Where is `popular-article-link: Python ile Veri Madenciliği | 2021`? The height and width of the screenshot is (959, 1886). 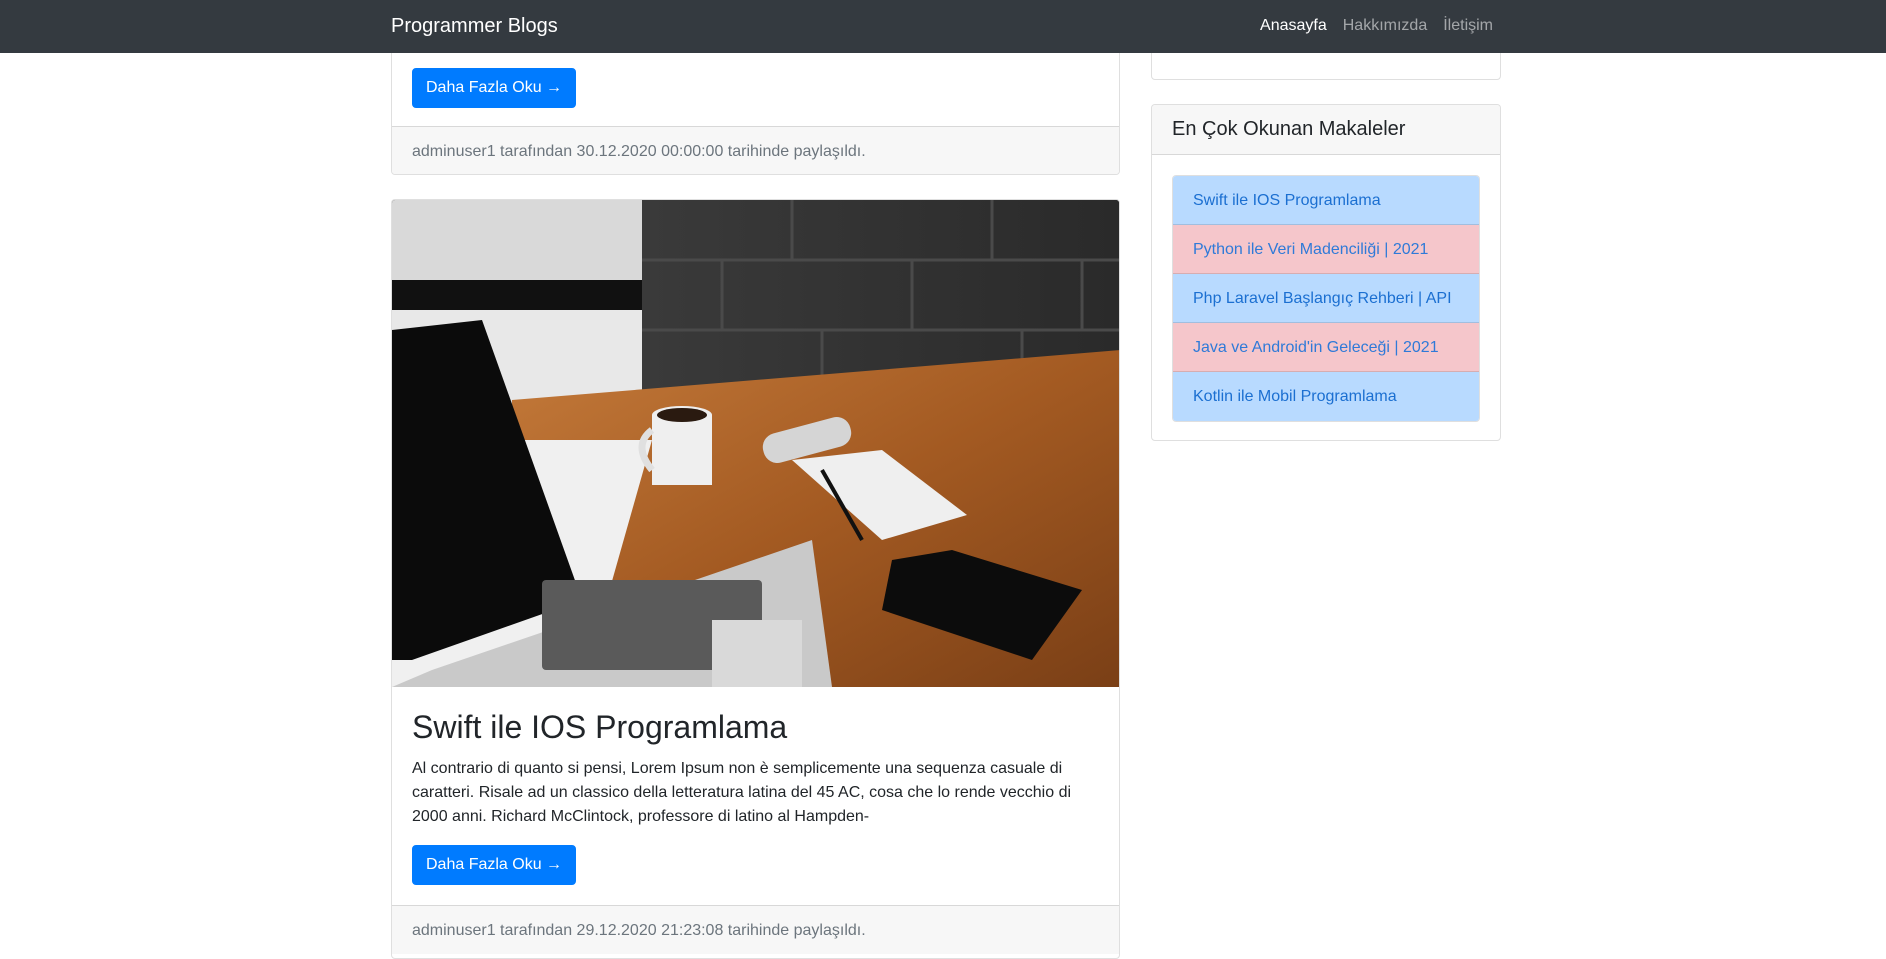 popular-article-link: Python ile Veri Madenciliği | 2021 is located at coordinates (1326, 249).